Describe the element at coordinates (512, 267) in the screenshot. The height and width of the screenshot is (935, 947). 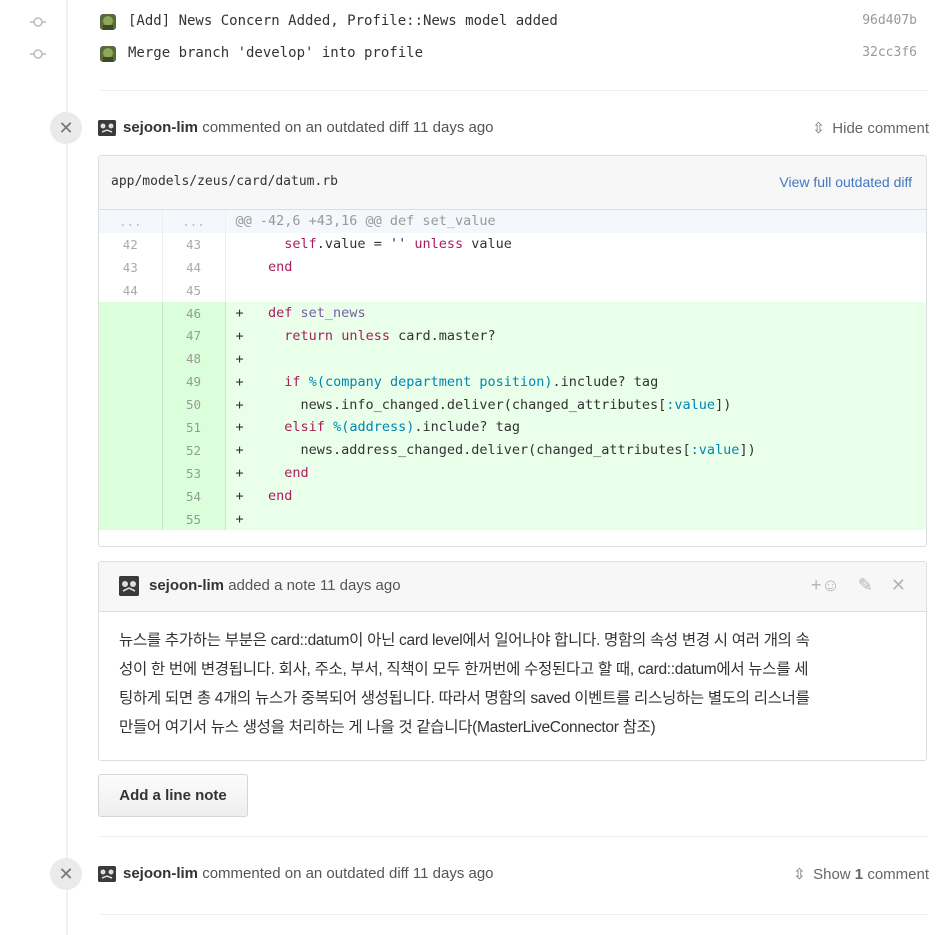
I see `diff-row: 43 44 end` at that location.